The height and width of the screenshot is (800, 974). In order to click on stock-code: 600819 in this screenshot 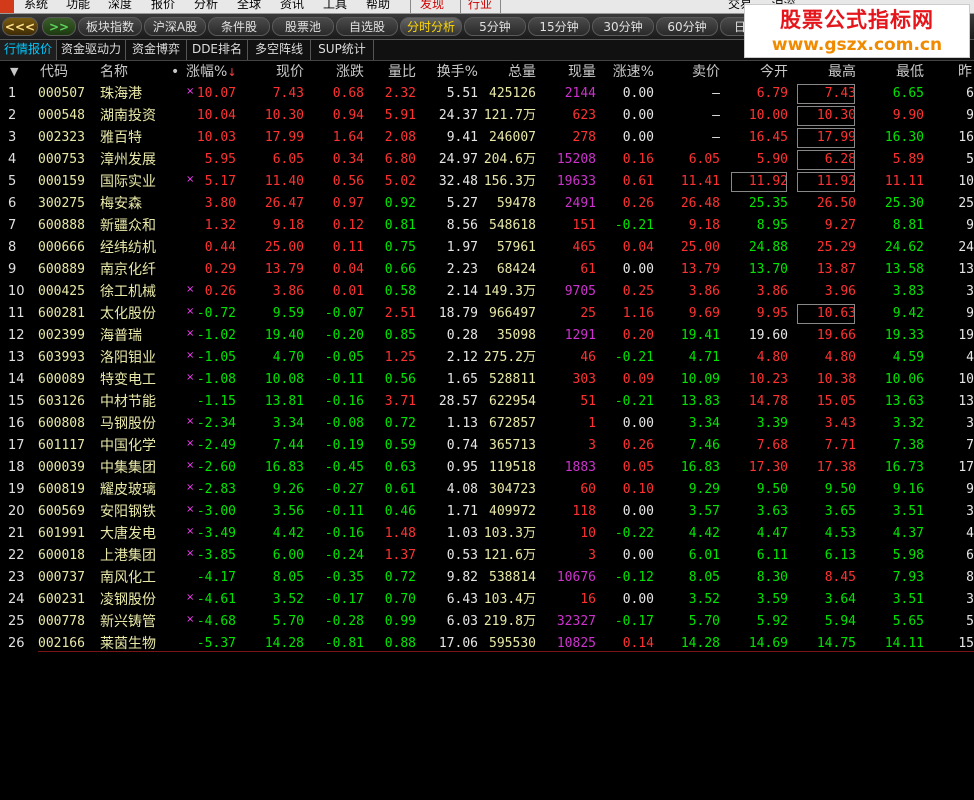, I will do `click(65, 490)`.